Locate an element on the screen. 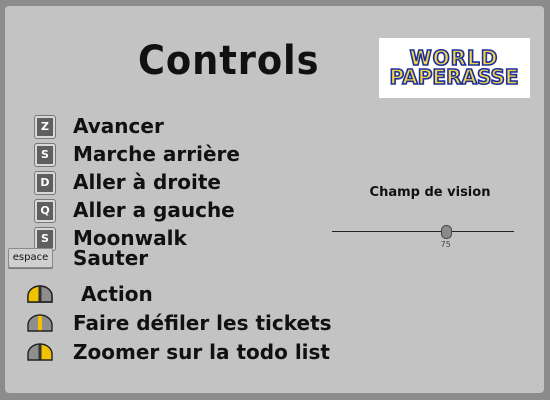 This screenshot has height=400, width=550. control-label: Aller à droite is located at coordinates (147, 182).